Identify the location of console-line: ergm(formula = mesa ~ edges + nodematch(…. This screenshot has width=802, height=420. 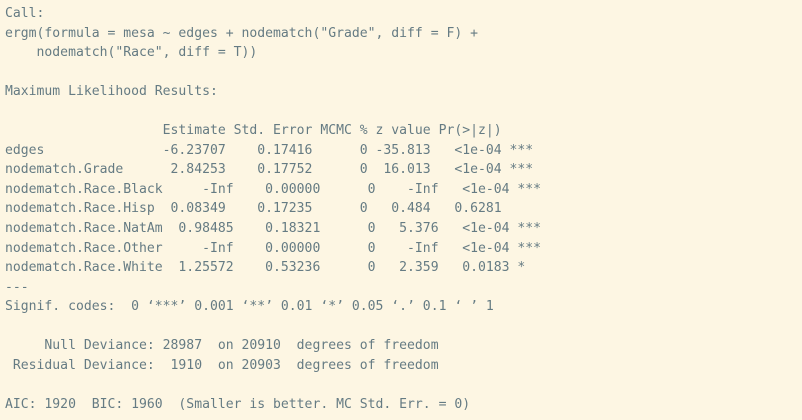
(245, 33).